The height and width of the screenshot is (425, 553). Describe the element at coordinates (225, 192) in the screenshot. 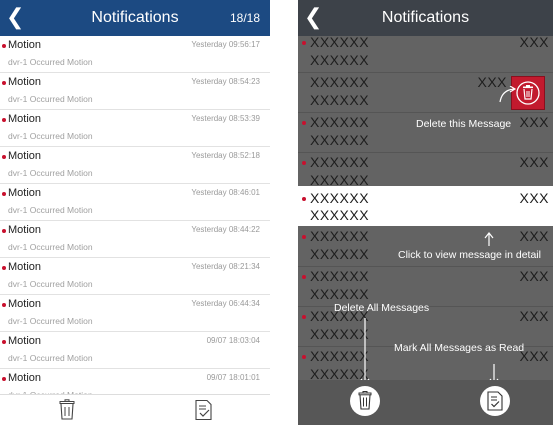

I see `item-time: Yesterday 08:46:01` at that location.